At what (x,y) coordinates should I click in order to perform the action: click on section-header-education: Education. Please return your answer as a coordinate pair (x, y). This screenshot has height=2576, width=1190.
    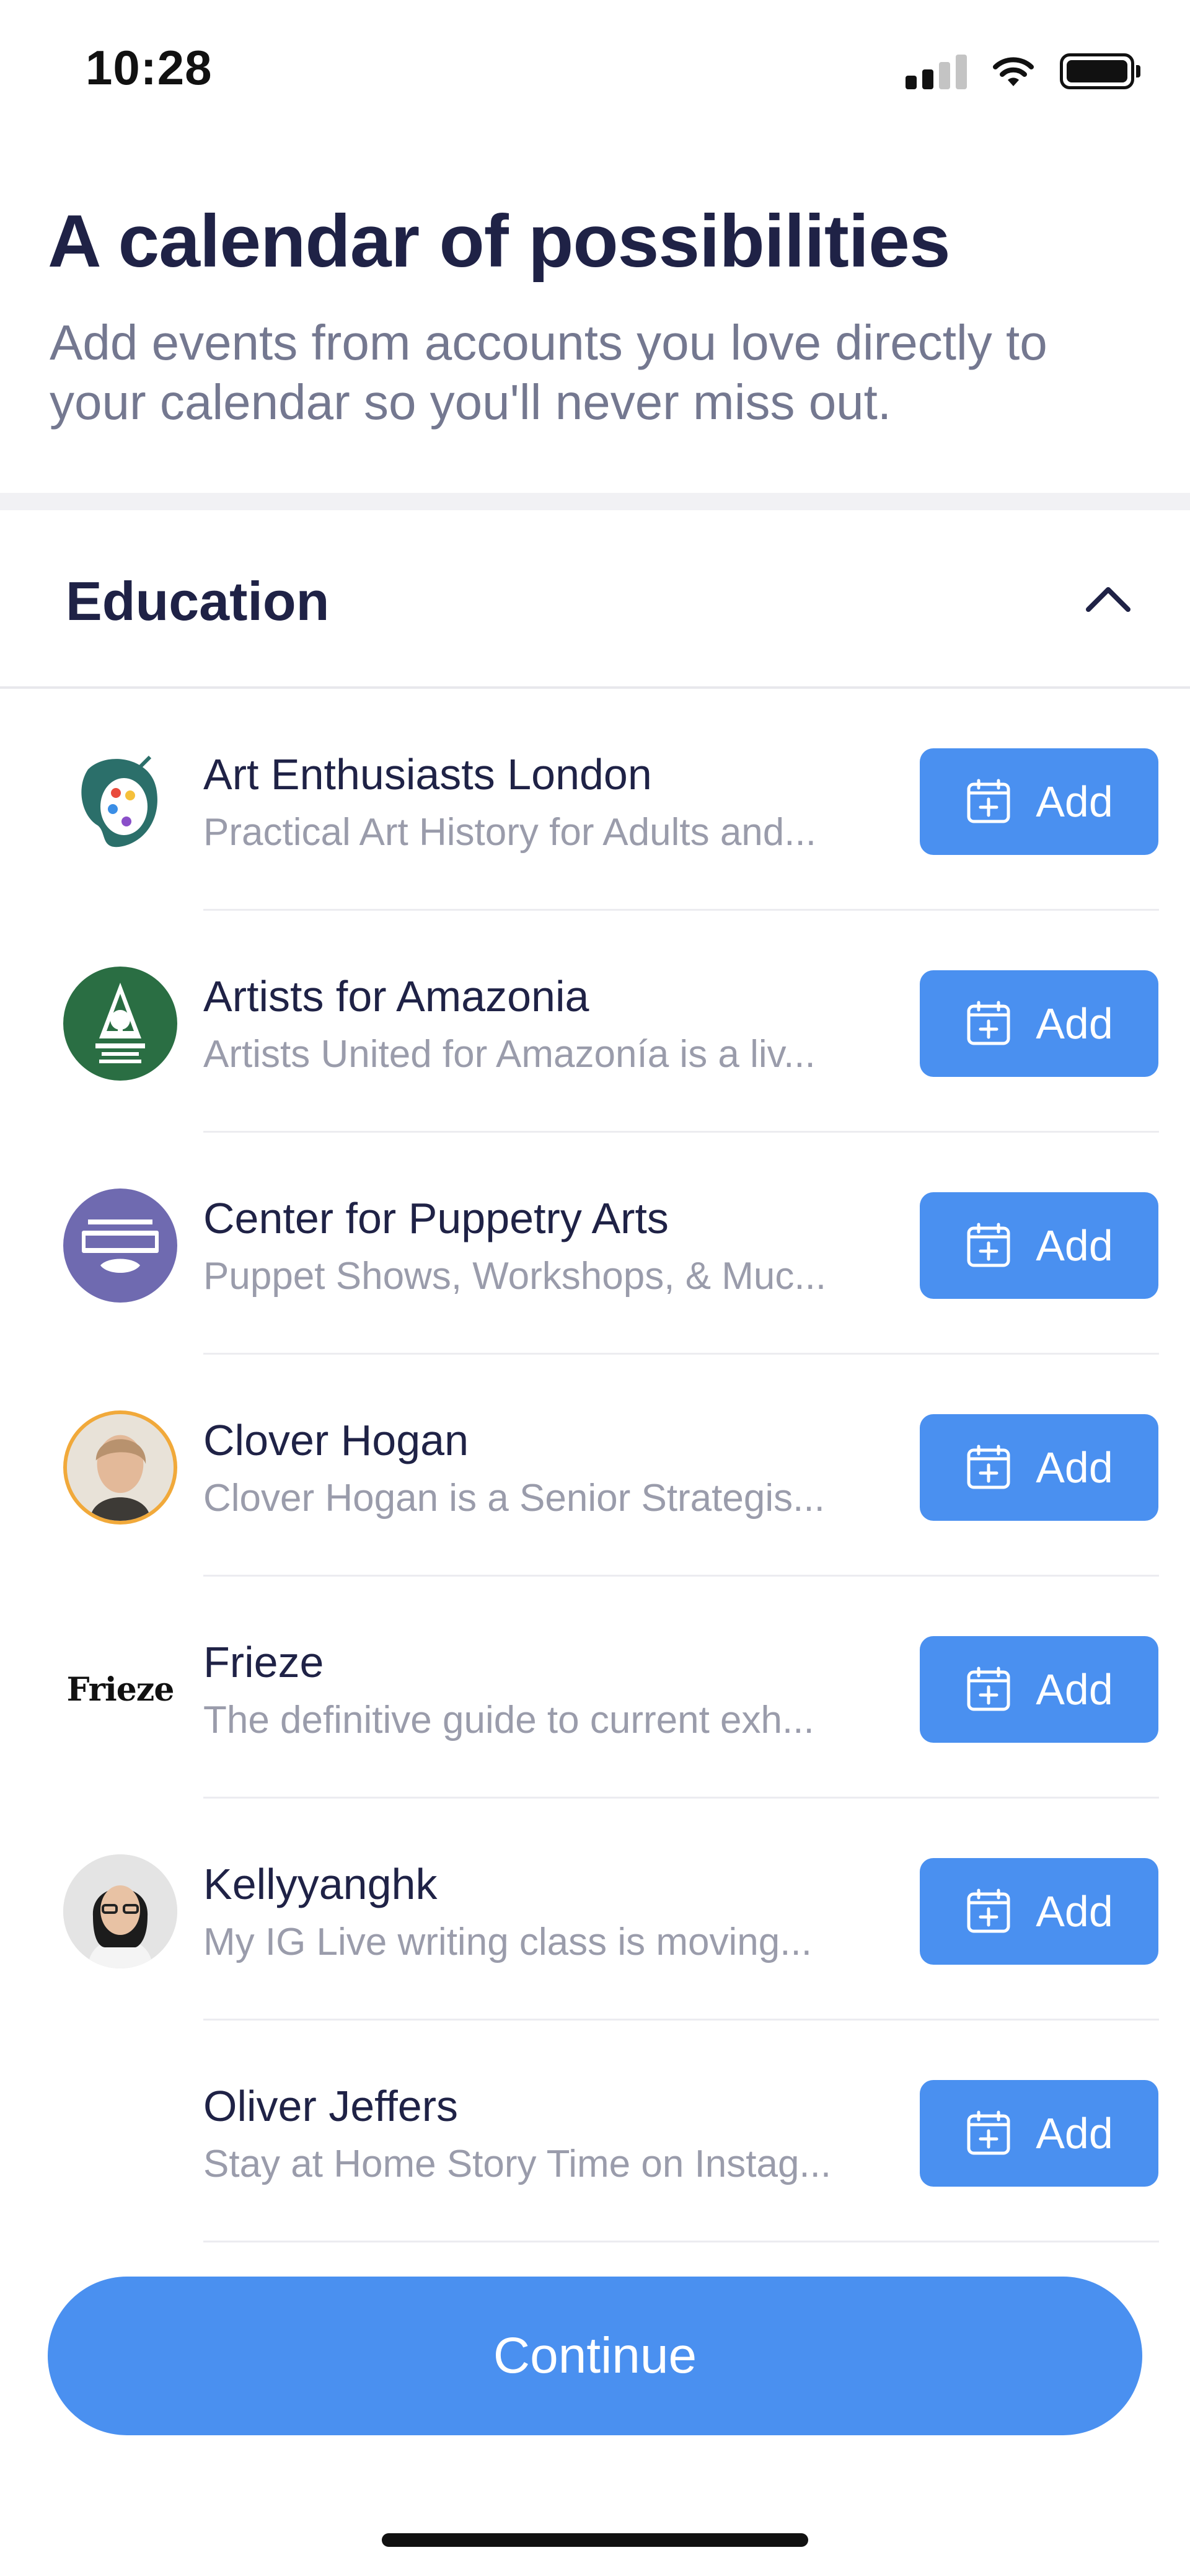
    Looking at the image, I should click on (595, 599).